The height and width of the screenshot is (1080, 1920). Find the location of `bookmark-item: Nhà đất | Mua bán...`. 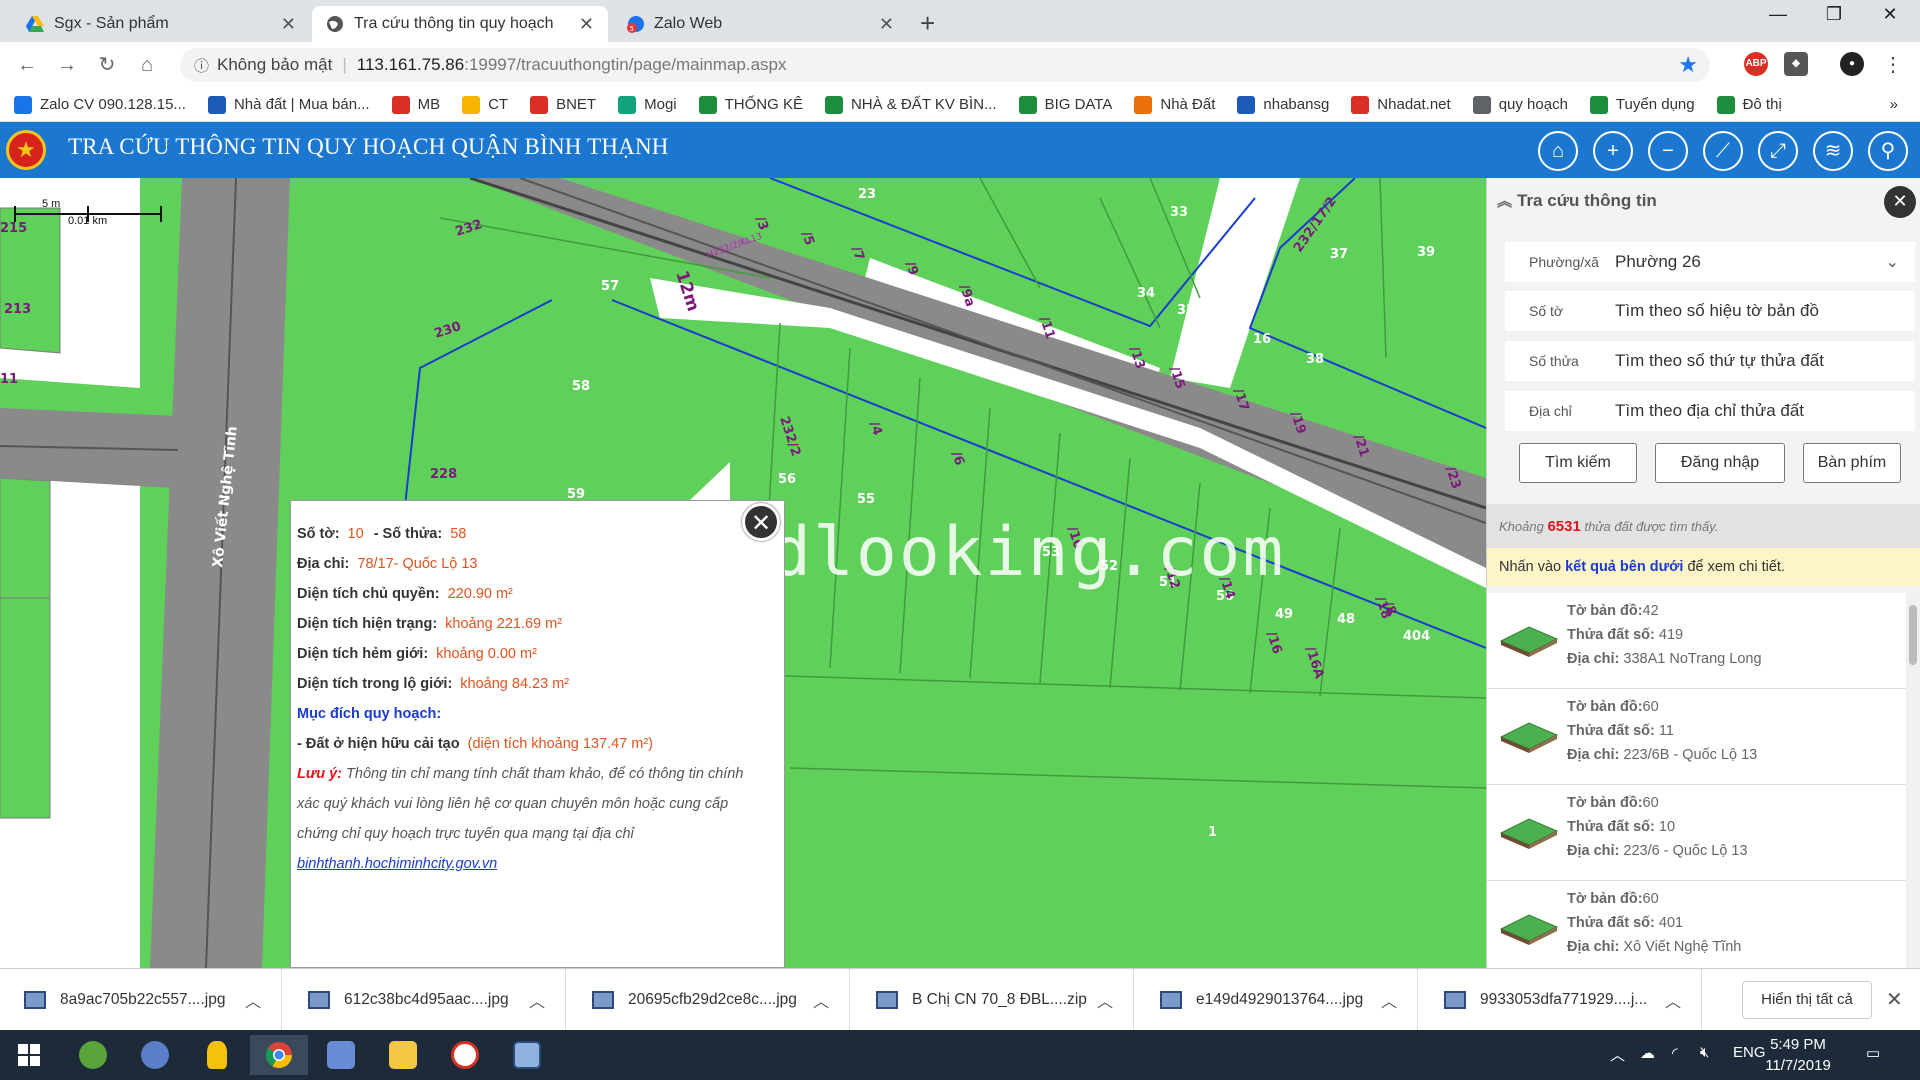

bookmark-item: Nhà đất | Mua bán... is located at coordinates (288, 104).